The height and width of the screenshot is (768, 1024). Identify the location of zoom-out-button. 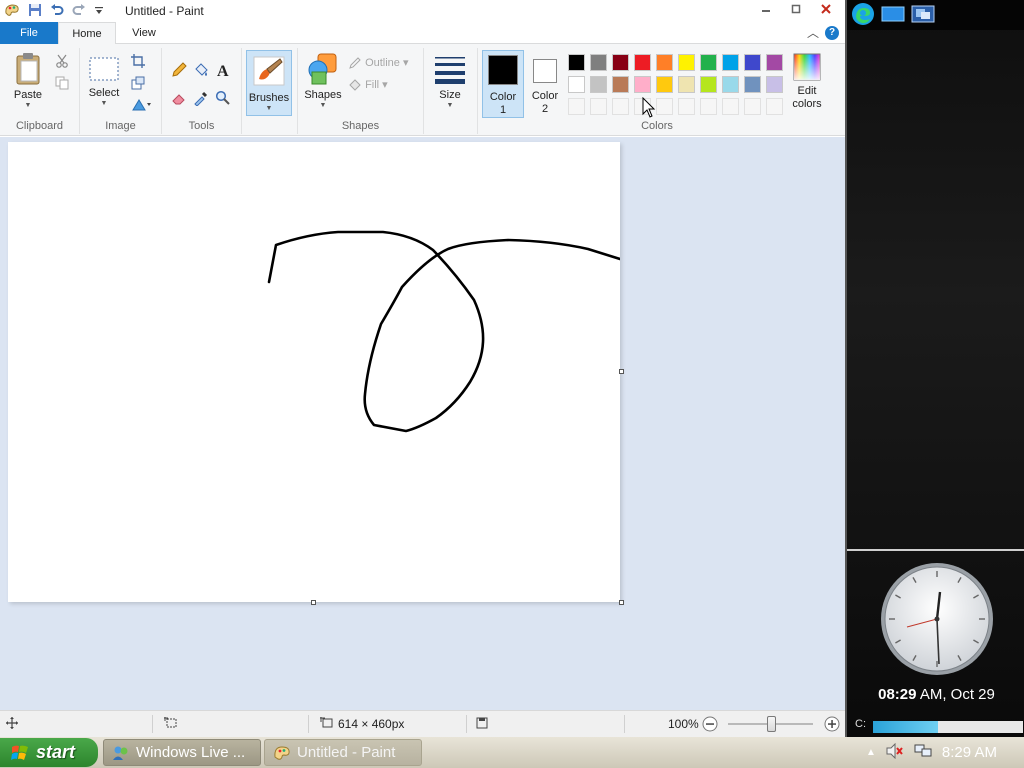
(710, 725).